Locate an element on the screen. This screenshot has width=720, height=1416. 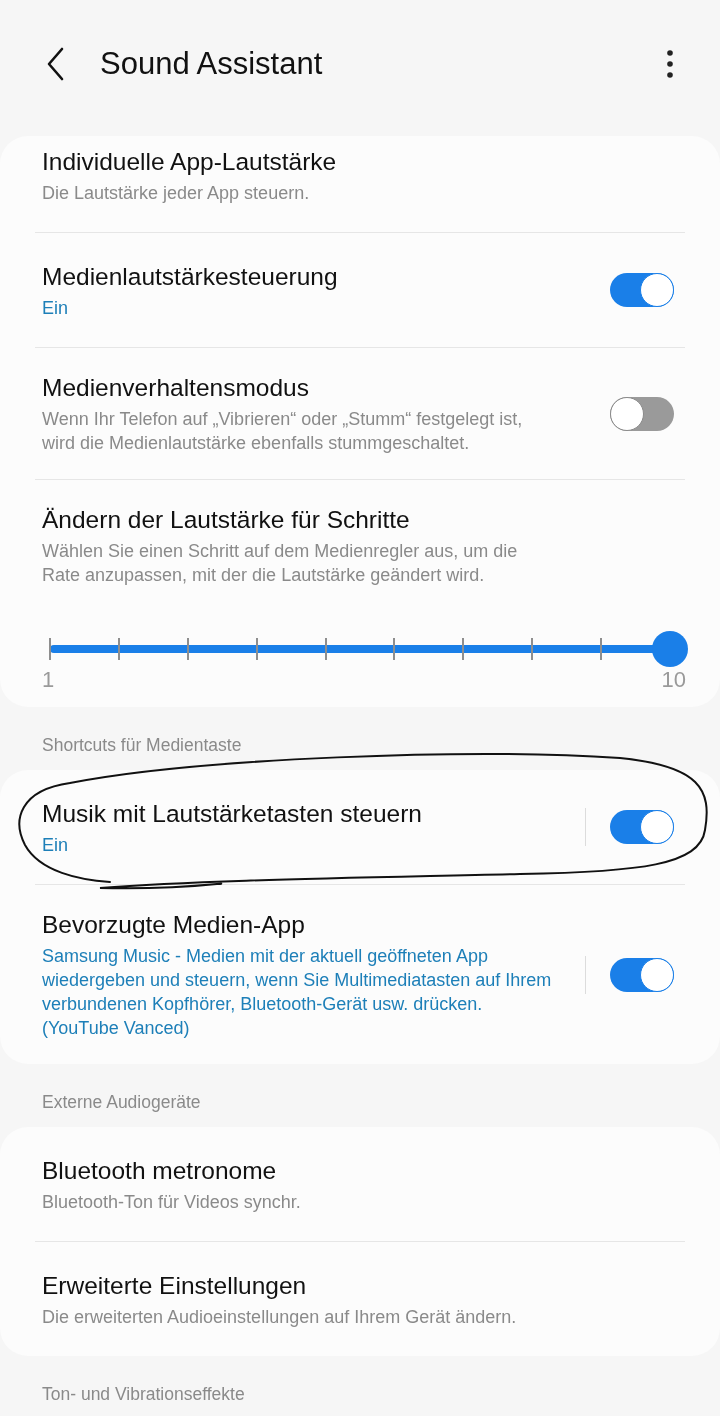
setting-title: Medienverhaltensmodus is located at coordinates (316, 388).